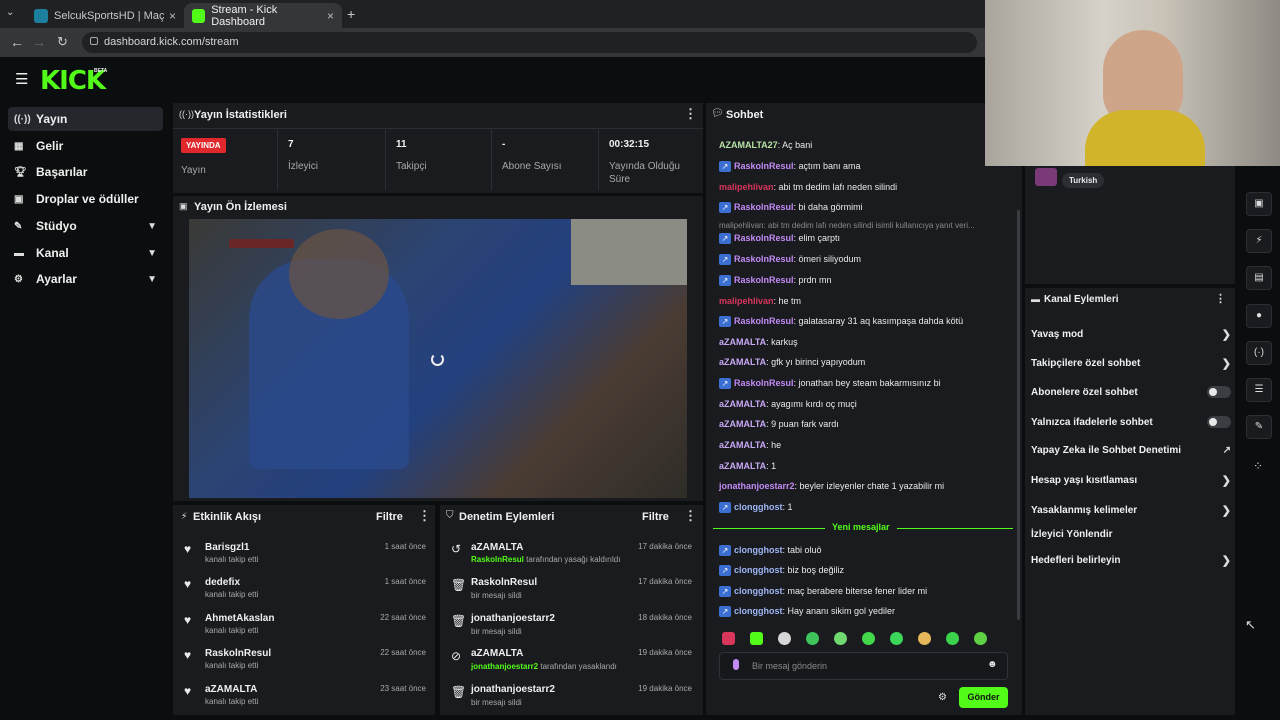  Describe the element at coordinates (389, 517) in the screenshot. I see `activity-filter-button: Filtre` at that location.